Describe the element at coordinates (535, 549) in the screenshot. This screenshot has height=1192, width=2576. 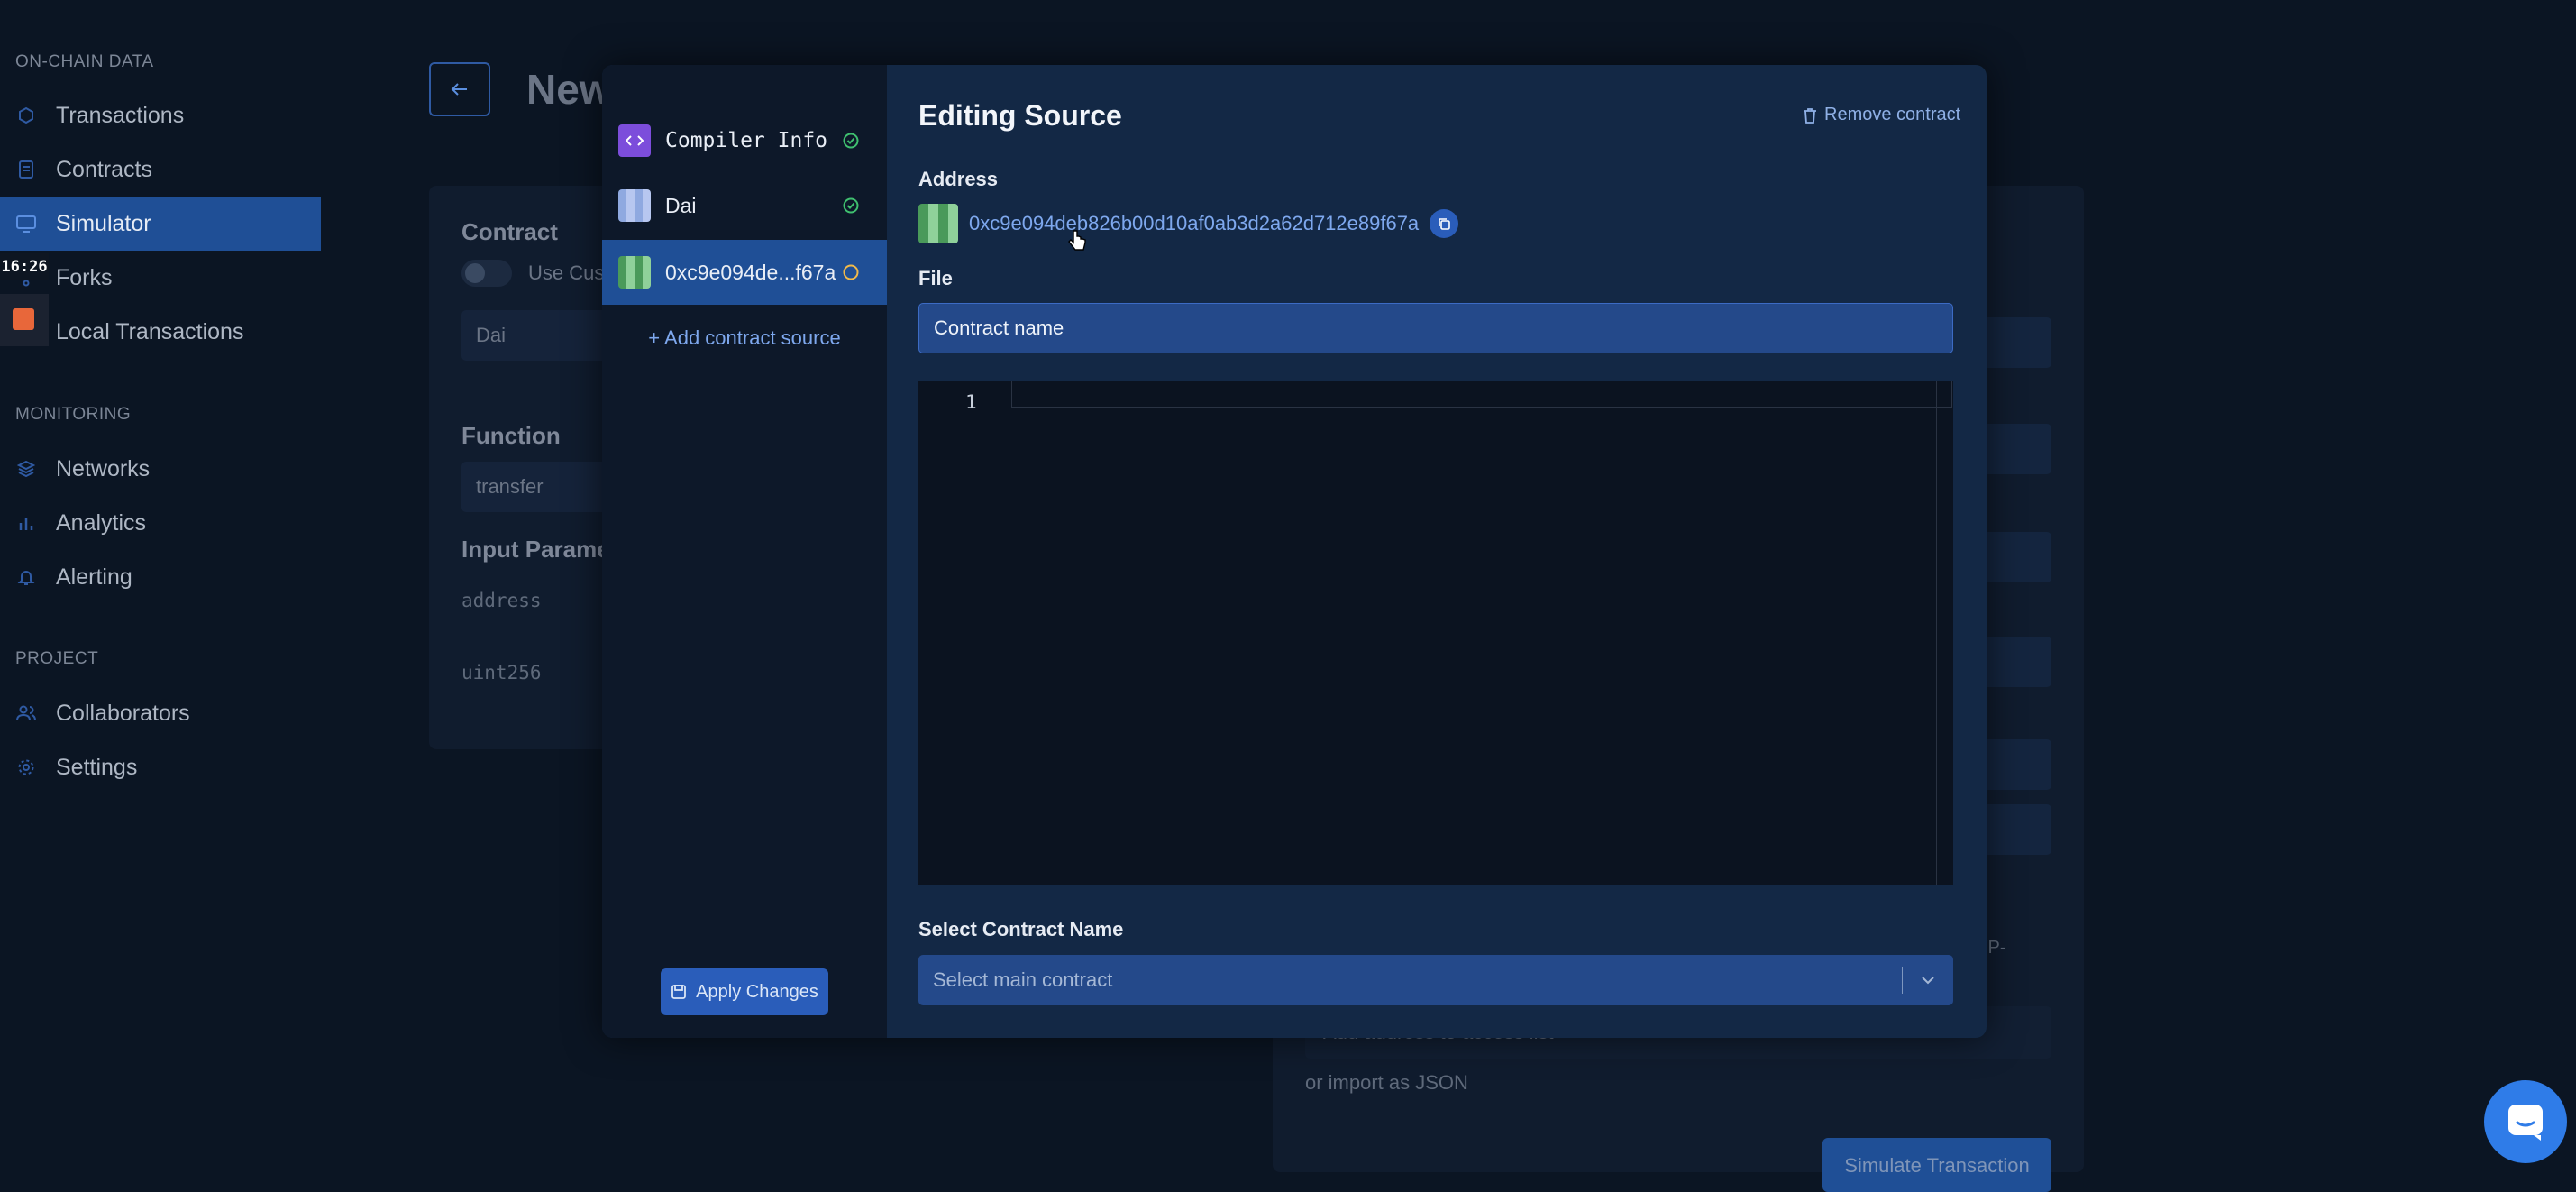
I see `input-params-heading: Input Parame` at that location.